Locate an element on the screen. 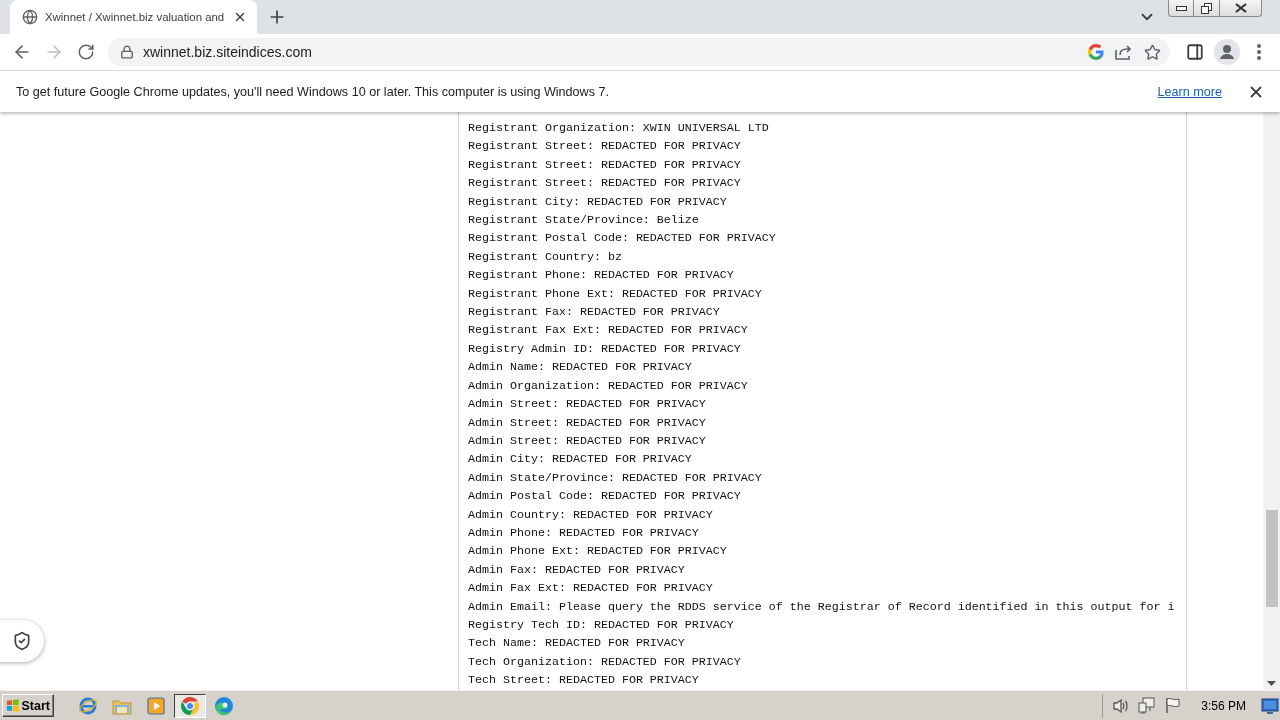 Image resolution: width=1280 pixels, height=720 pixels. star-icon is located at coordinates (1152, 52).